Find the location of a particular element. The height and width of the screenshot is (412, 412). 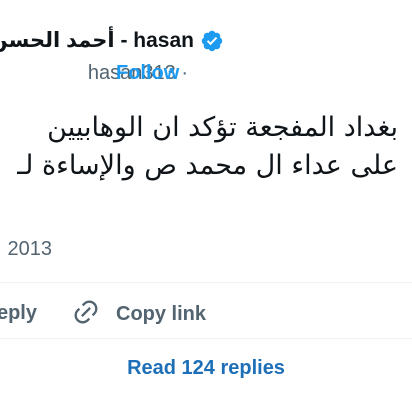

divider-top is located at coordinates (206, 282).